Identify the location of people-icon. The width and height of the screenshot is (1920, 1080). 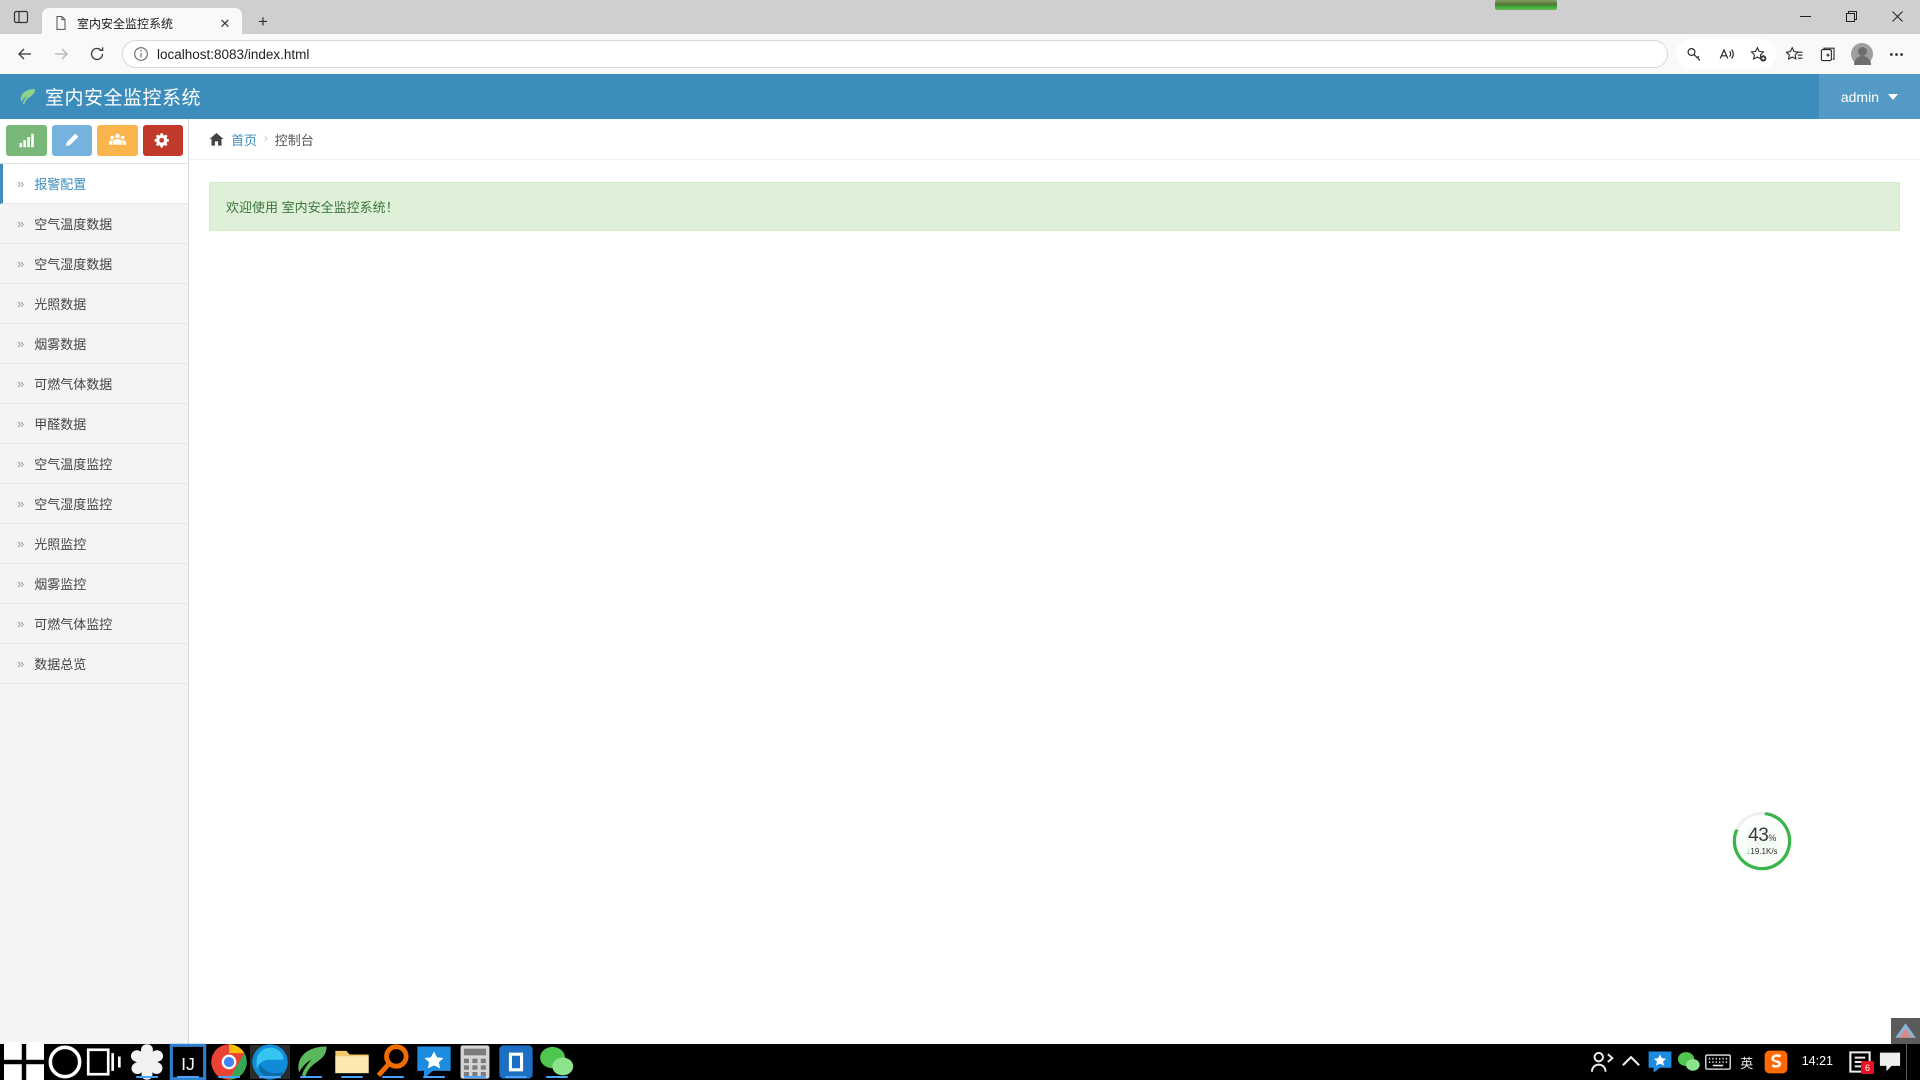
(1602, 1062).